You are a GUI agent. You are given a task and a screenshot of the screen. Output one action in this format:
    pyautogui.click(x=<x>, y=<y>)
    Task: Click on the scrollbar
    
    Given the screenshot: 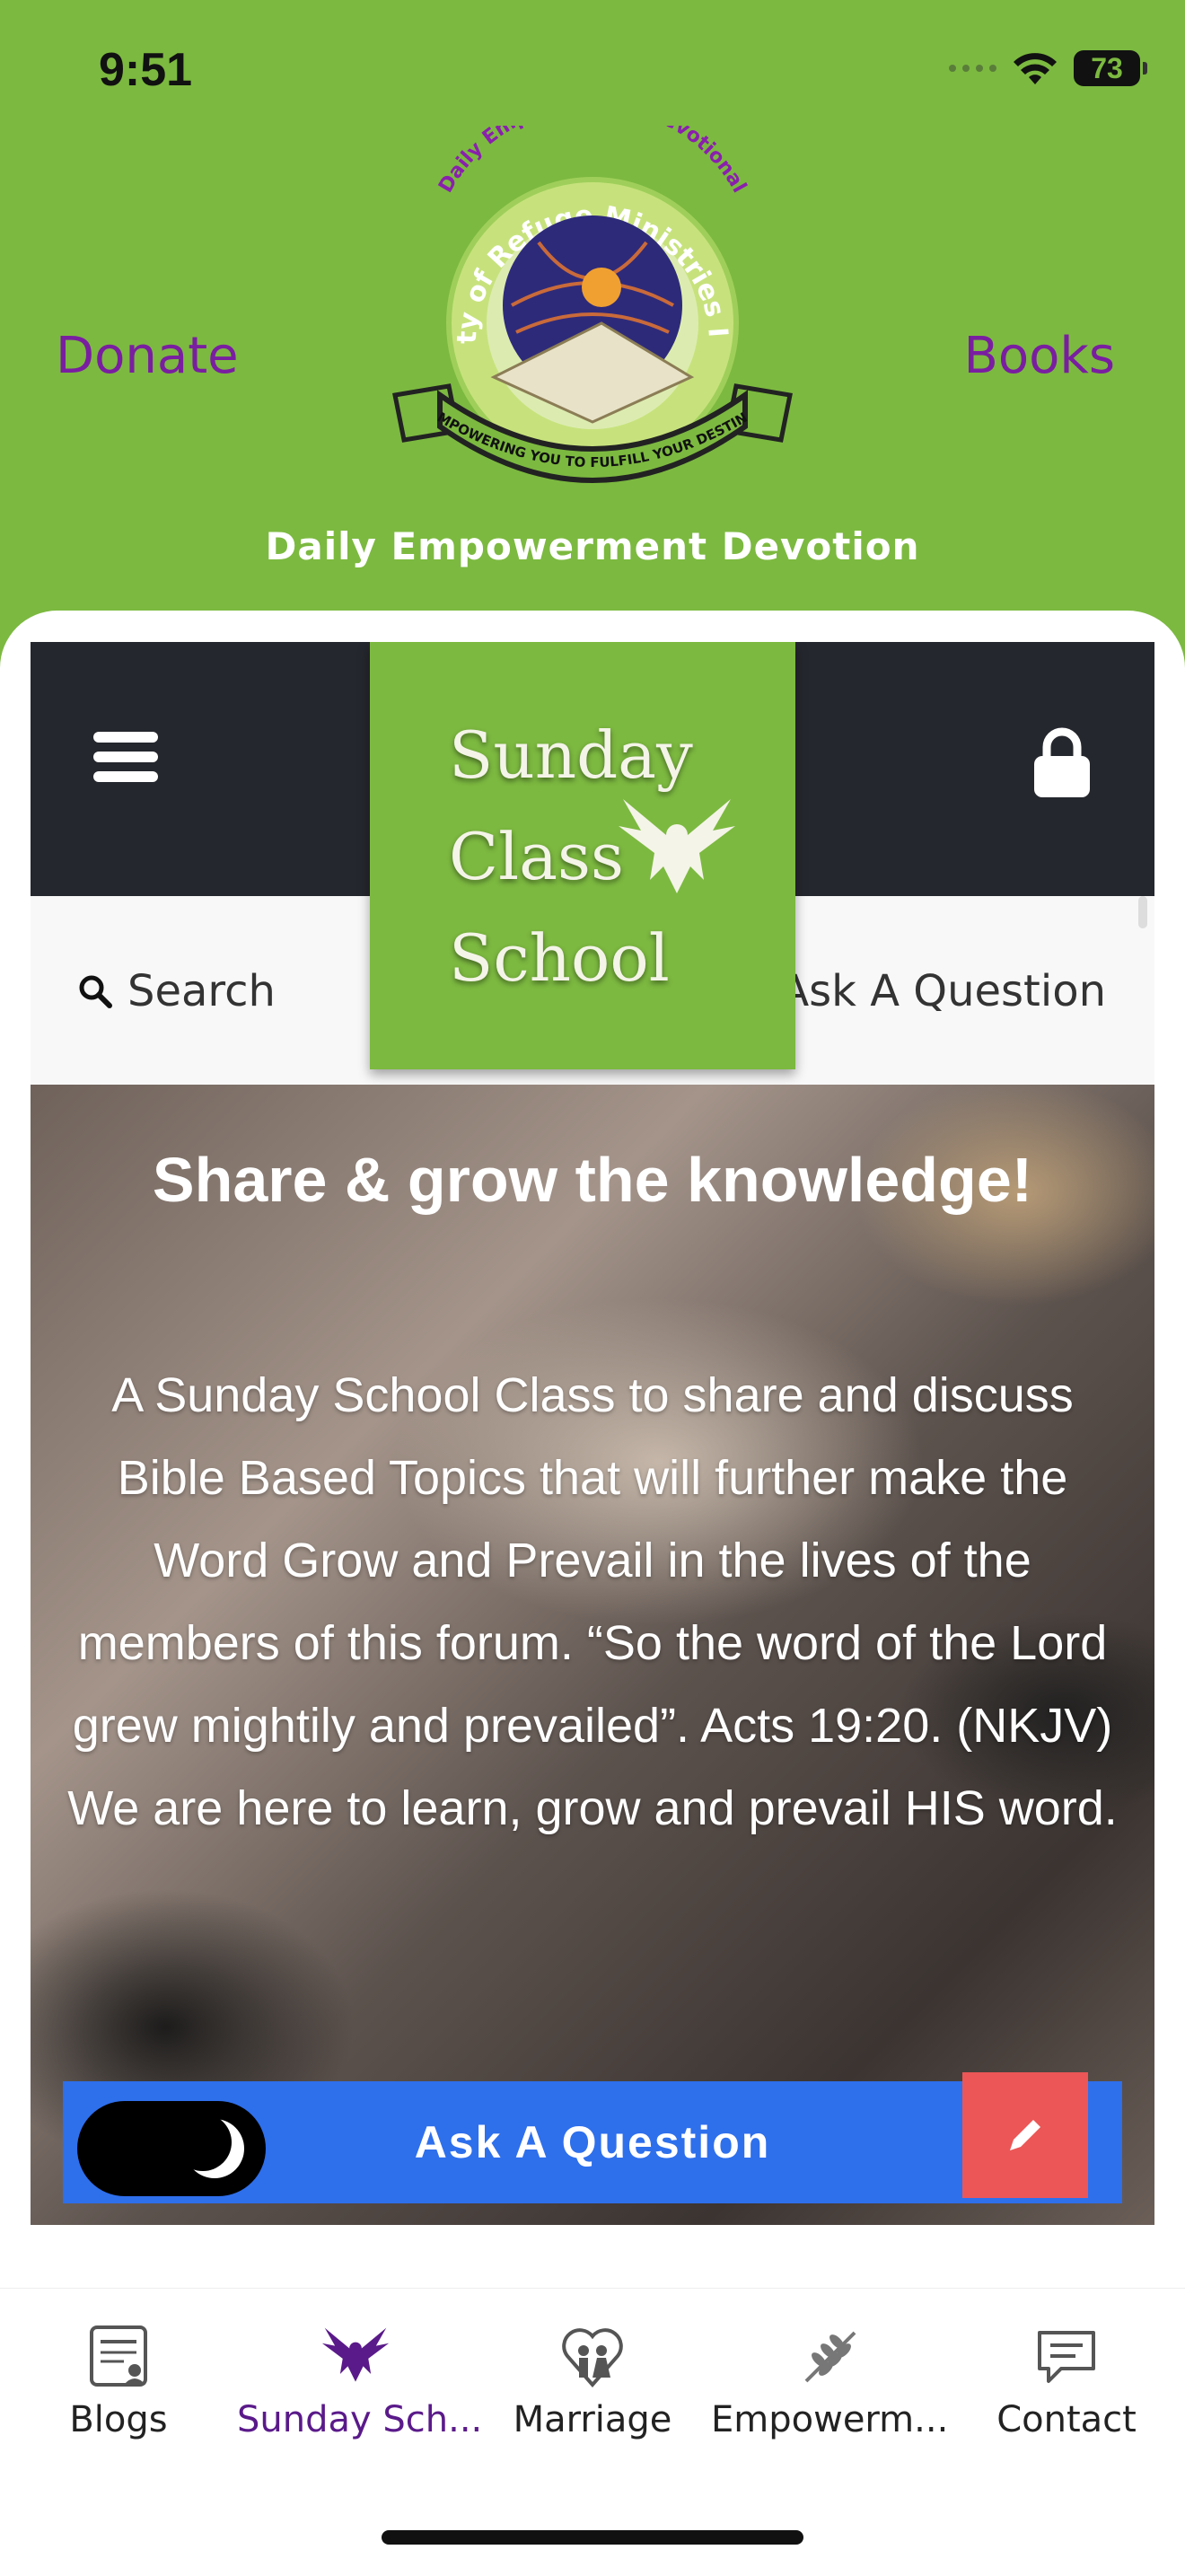 What is the action you would take?
    pyautogui.click(x=1142, y=912)
    